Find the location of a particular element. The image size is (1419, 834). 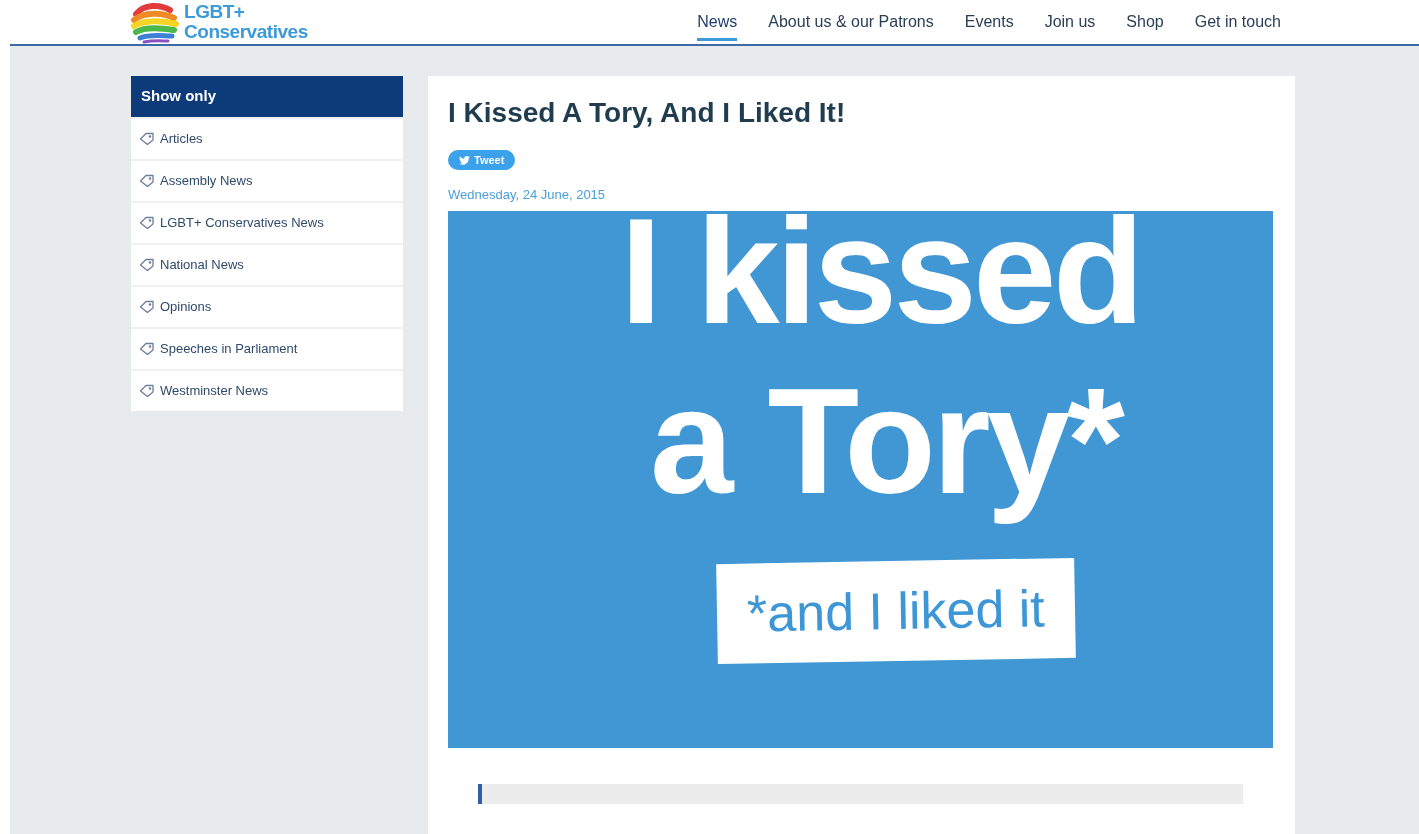

category-filter: Articles is located at coordinates (267, 138).